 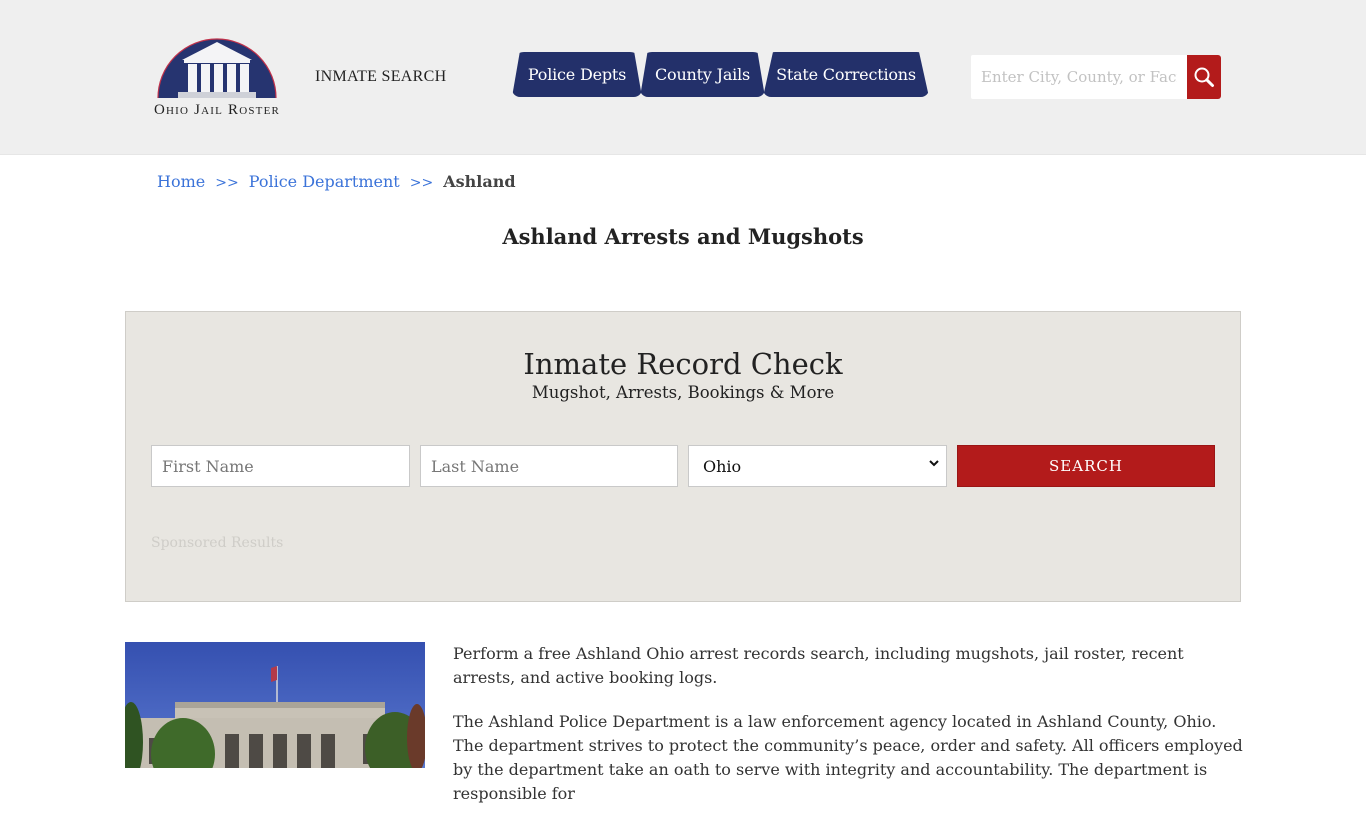 I want to click on nav-tab-state-corrections: State Corrections, so click(x=846, y=74).